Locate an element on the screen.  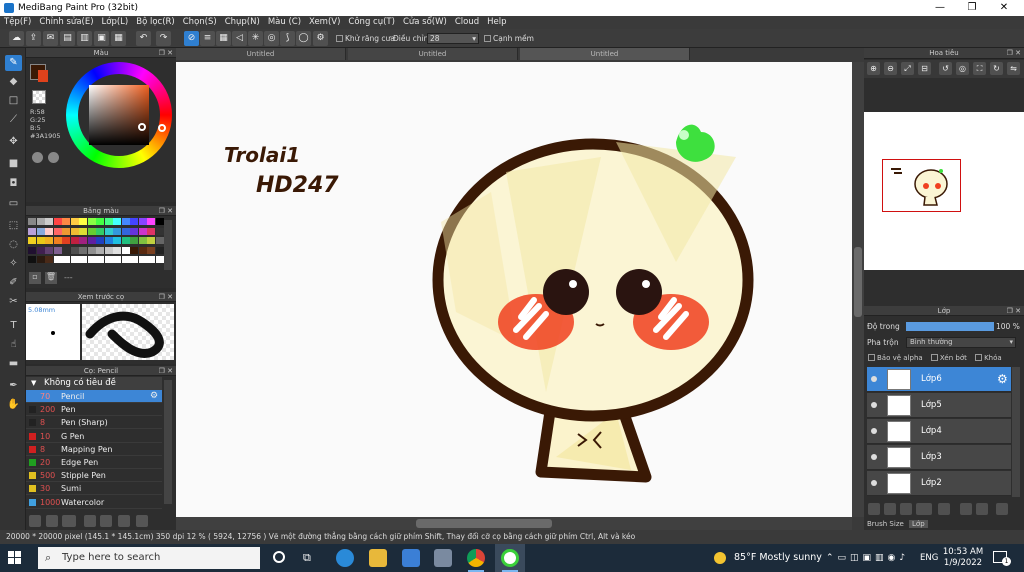
fit-icon: ⤢ is located at coordinates (907, 68).